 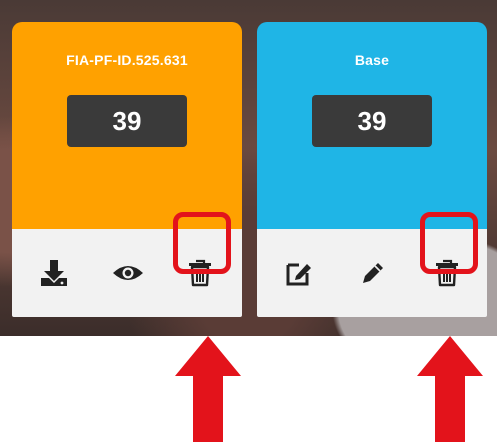 I want to click on edit-square-icon, so click(x=298, y=274).